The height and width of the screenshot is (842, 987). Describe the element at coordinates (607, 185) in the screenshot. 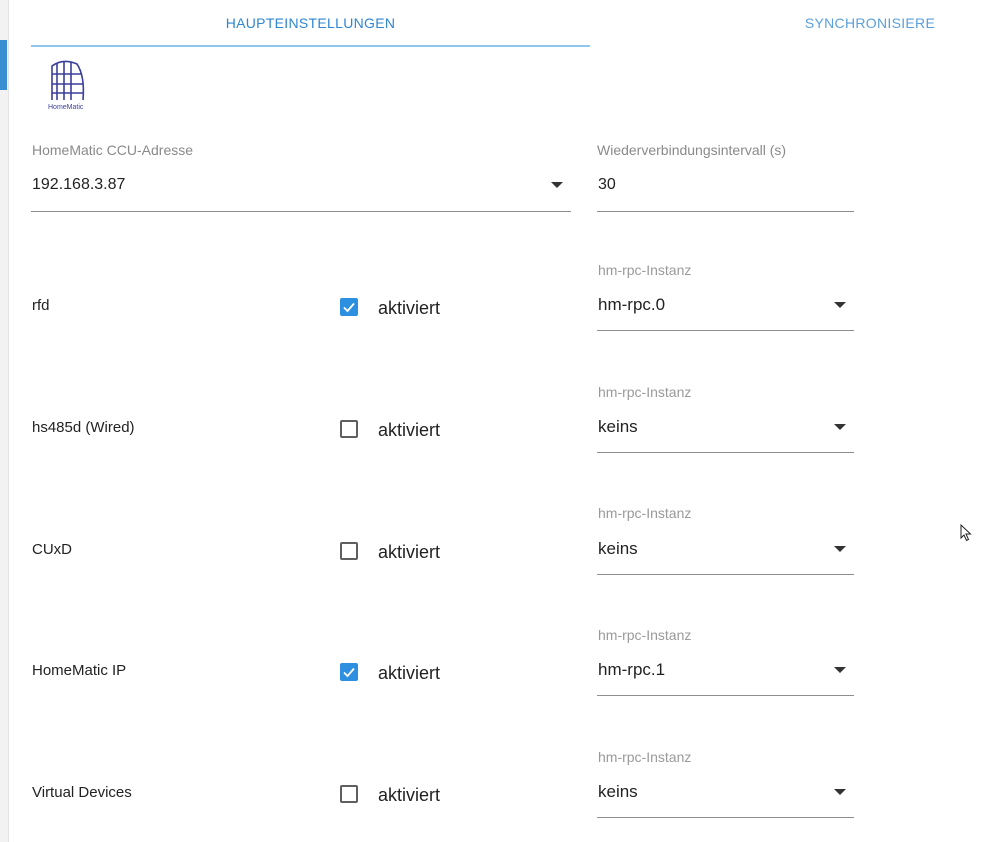

I see `reconnect-interval-input: 30` at that location.